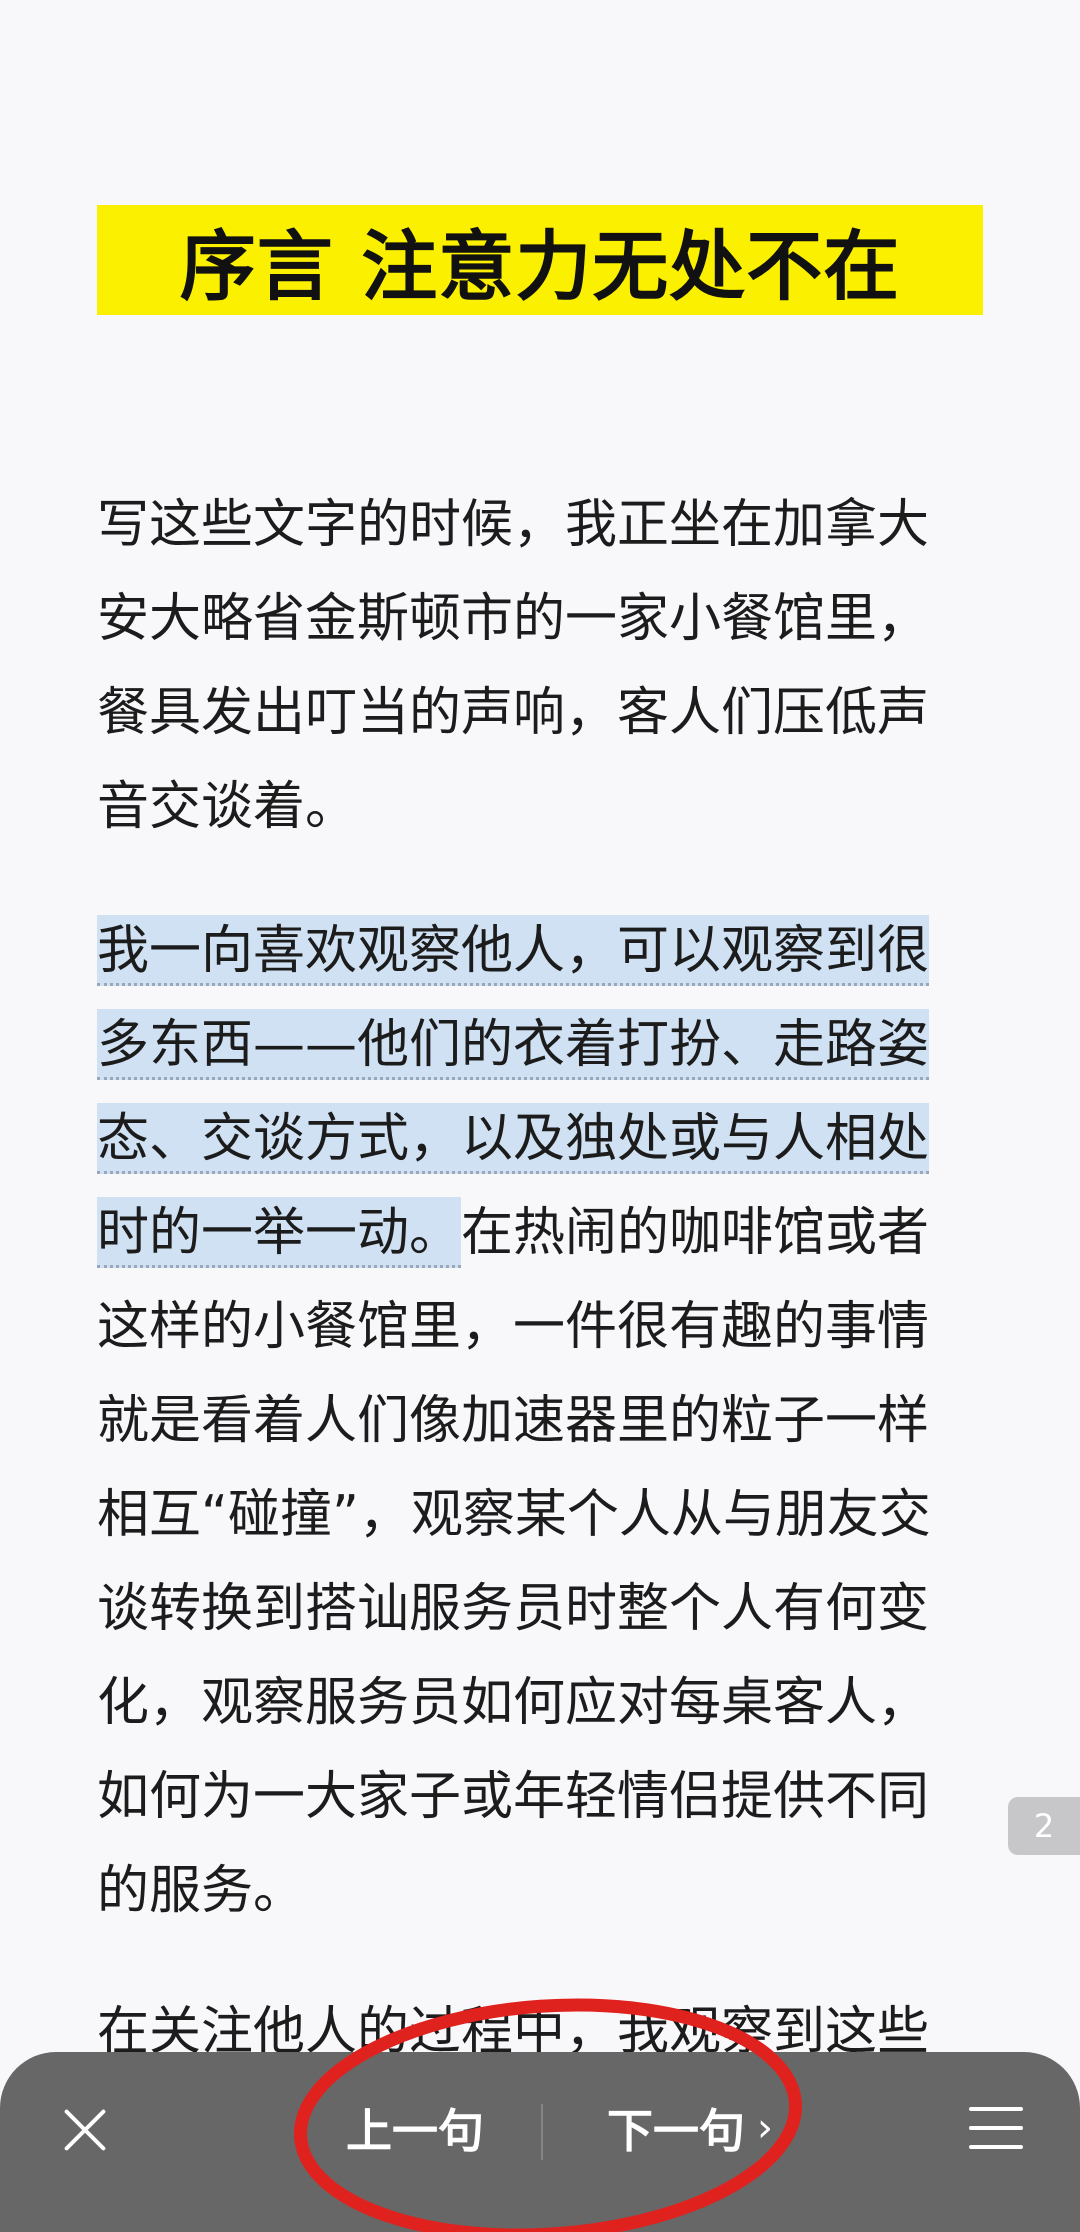 Image resolution: width=1080 pixels, height=2232 pixels. What do you see at coordinates (513, 1797) in the screenshot?
I see `text-line: 如何为一大家子或年轻情侣提供不同` at bounding box center [513, 1797].